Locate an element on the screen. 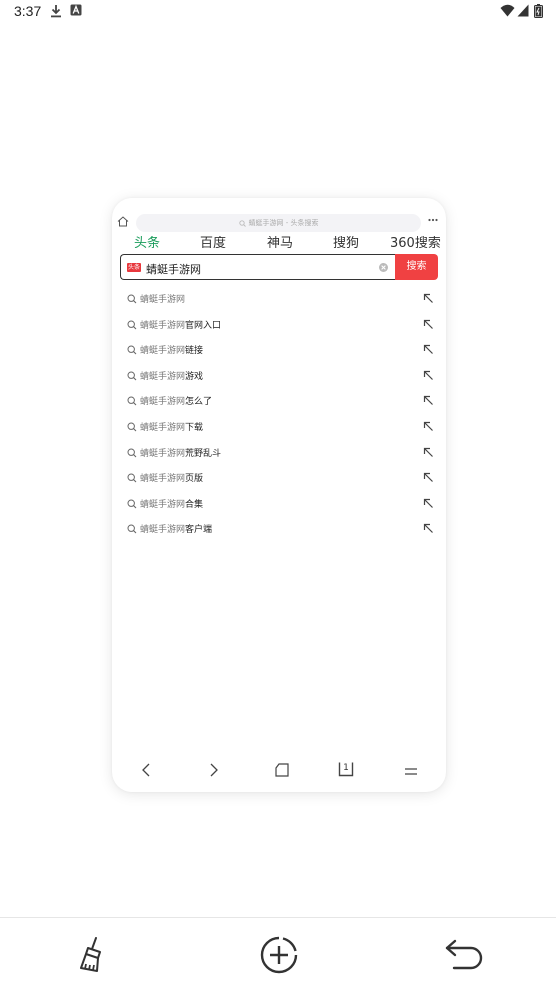  tab-count: 1 is located at coordinates (346, 768).